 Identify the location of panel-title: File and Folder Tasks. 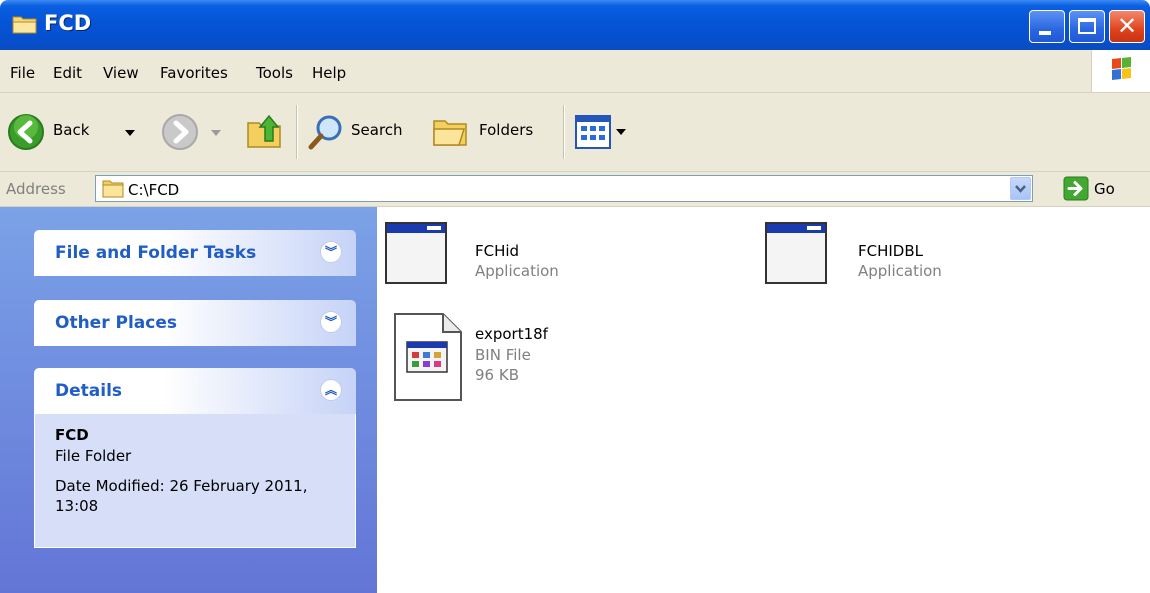
(156, 253).